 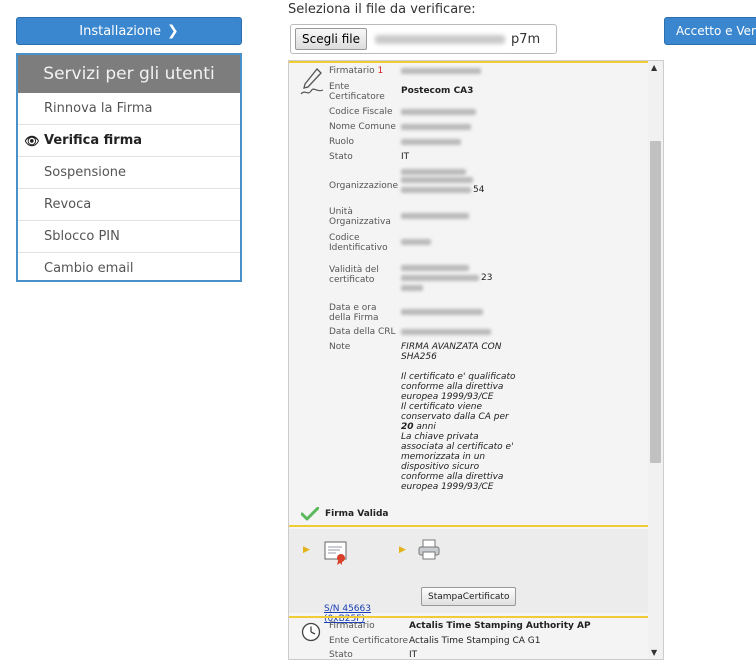 I want to click on scroll-thumb, so click(x=655, y=302).